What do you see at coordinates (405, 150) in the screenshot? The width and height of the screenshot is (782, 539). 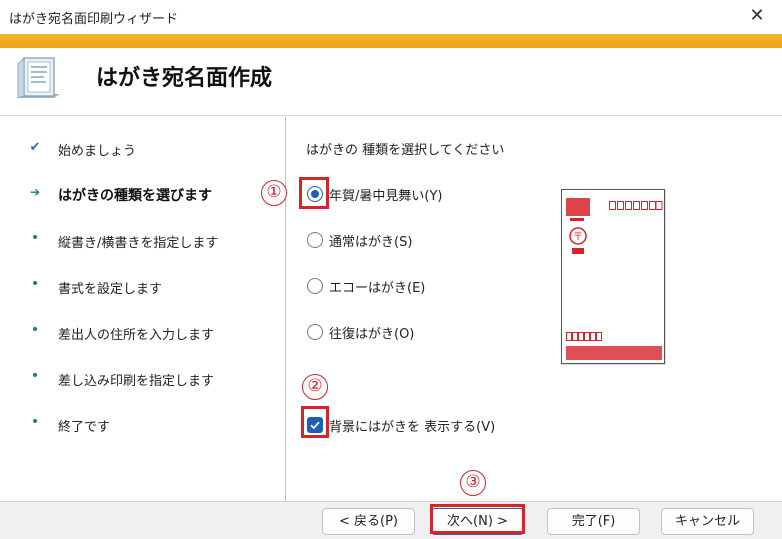 I see `instruction-text: はがきの 種類を選択してください` at bounding box center [405, 150].